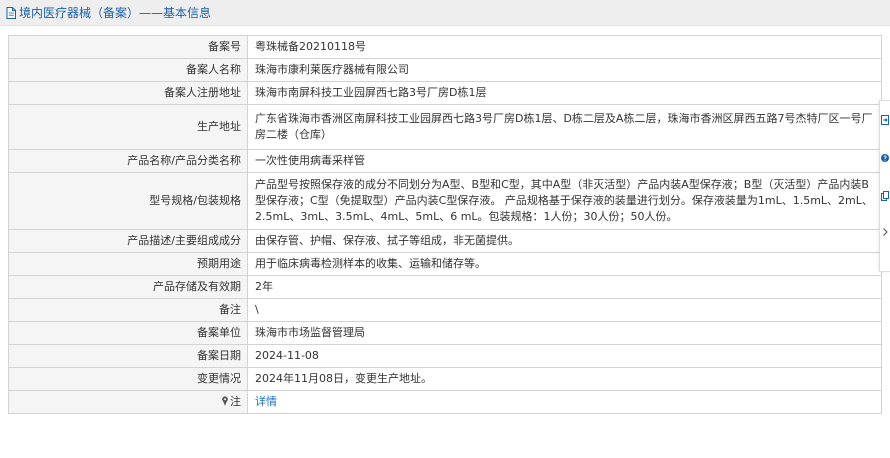 This screenshot has height=458, width=890. I want to click on row-label: 产品描述/主要组成成分, so click(128, 241).